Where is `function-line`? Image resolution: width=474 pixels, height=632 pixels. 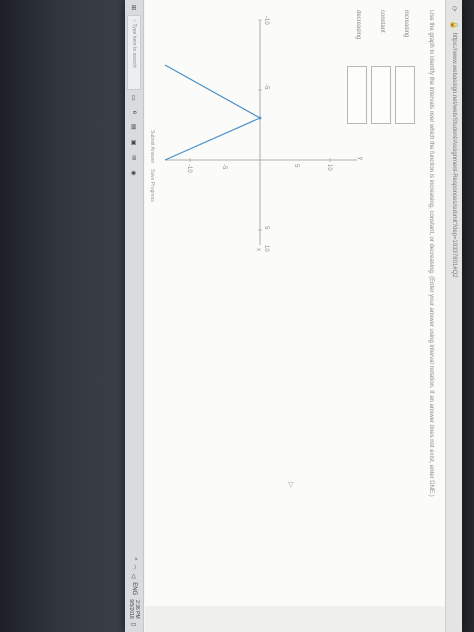
function-line is located at coordinates (213, 112).